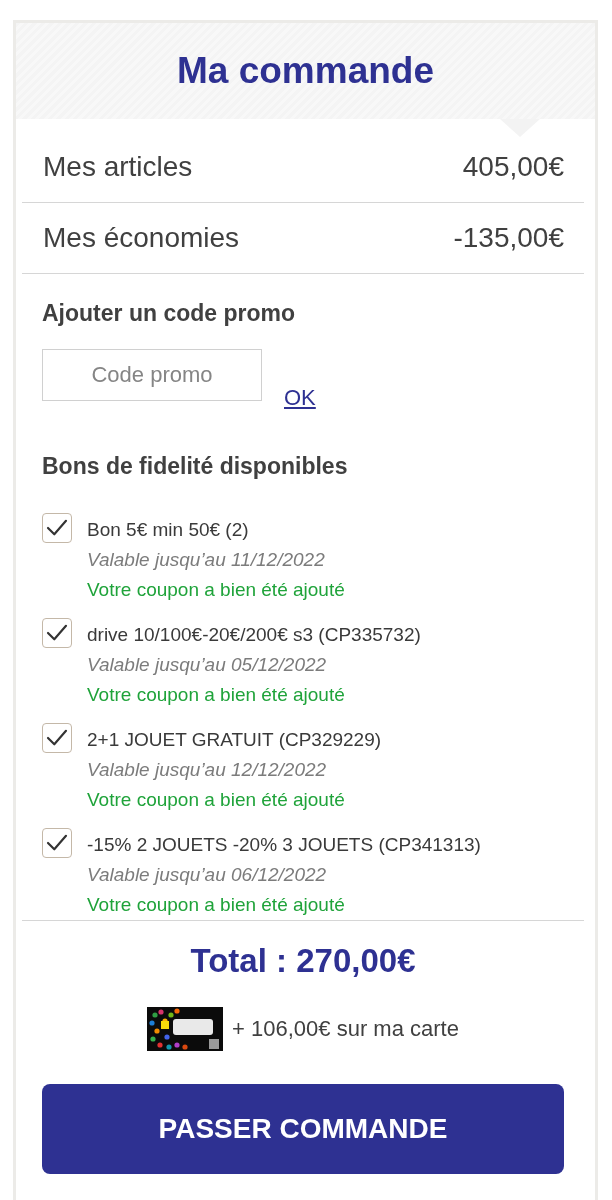 This screenshot has height=1200, width=612. Describe the element at coordinates (195, 466) in the screenshot. I see `section-heading: Bons de fidelité disponibles` at that location.